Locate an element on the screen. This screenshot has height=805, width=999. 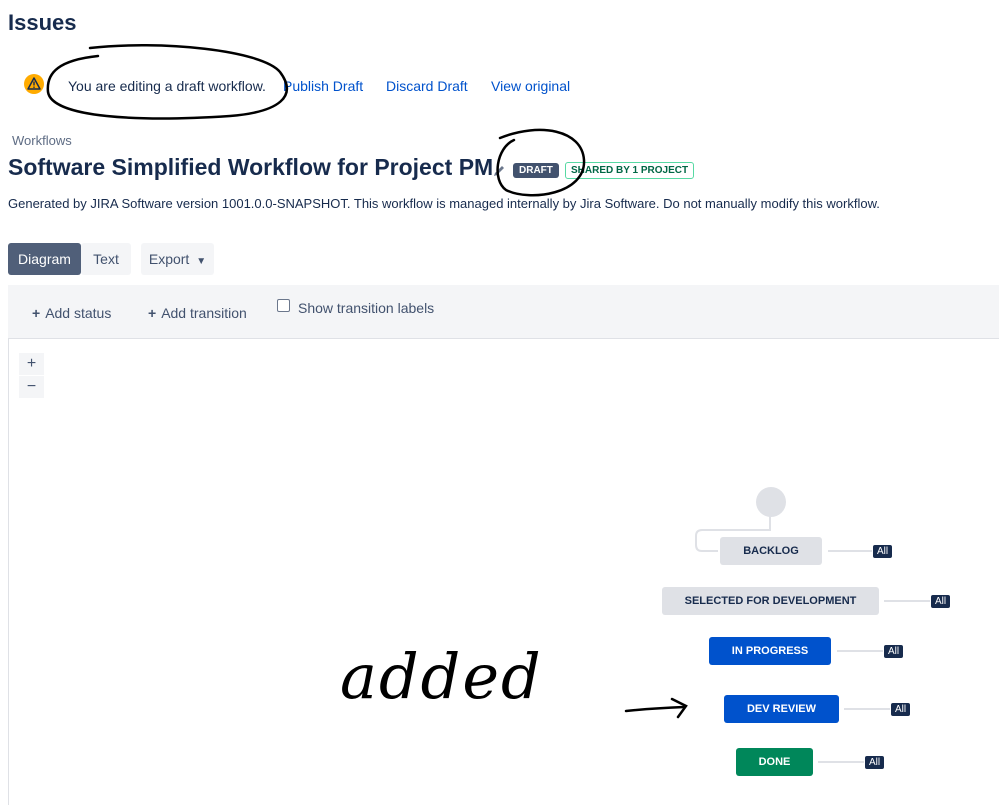
add-transition-button: + Add transition is located at coordinates (197, 313).